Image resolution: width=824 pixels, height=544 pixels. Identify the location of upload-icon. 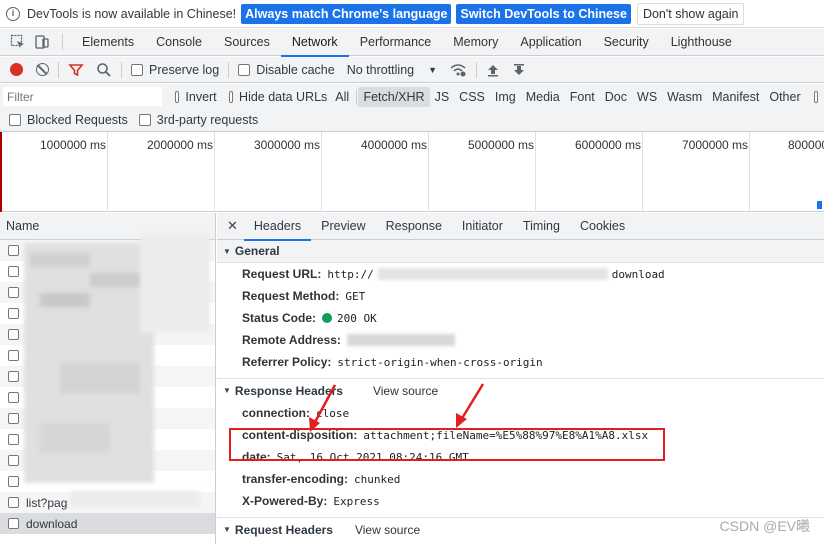
(493, 70).